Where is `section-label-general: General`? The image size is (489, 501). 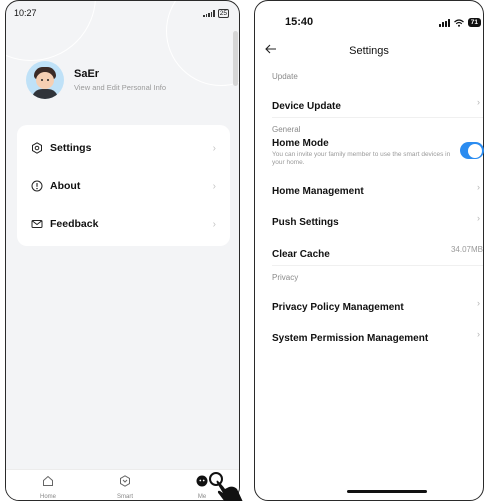 section-label-general: General is located at coordinates (286, 129).